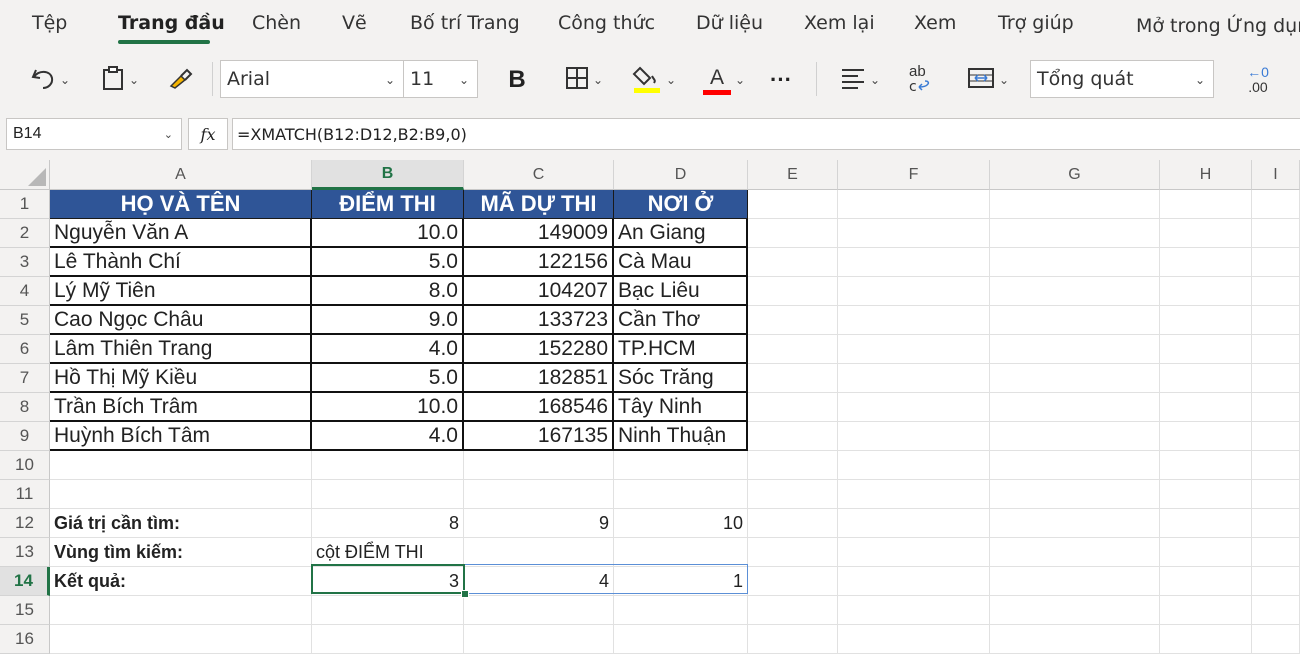 This screenshot has height=655, width=1300. What do you see at coordinates (25, 349) in the screenshot?
I see `row-header-6: 6` at bounding box center [25, 349].